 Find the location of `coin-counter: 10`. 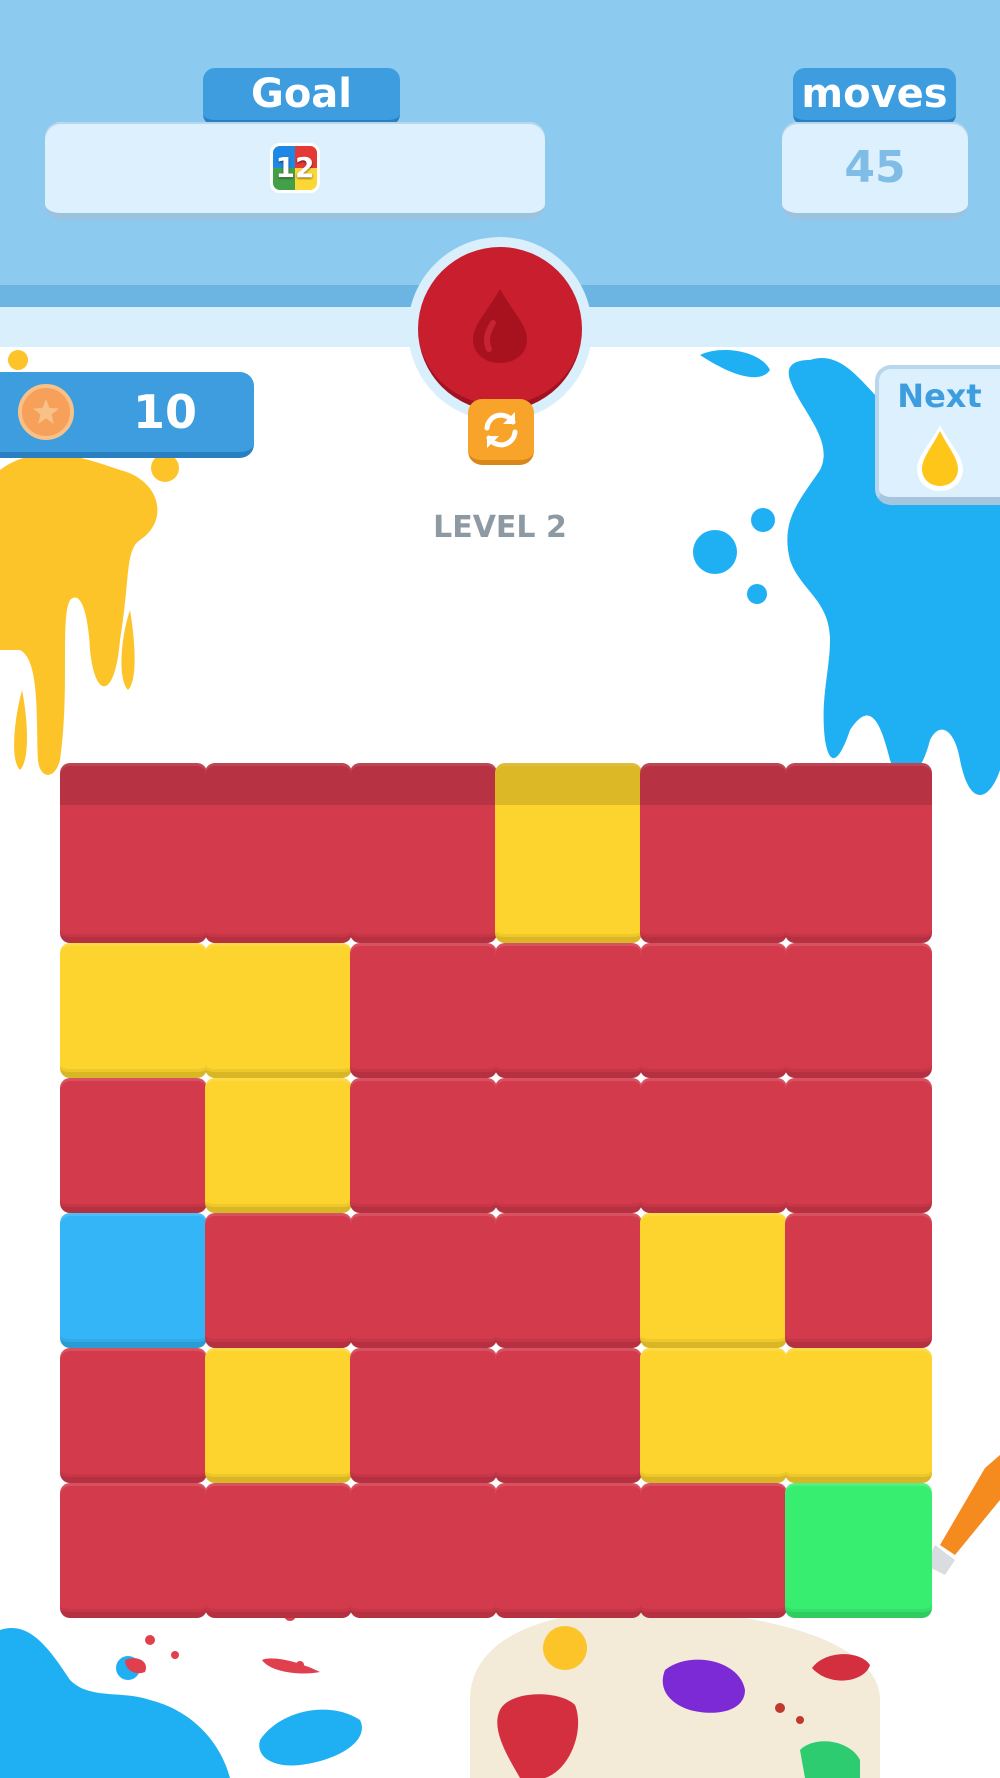

coin-counter: 10 is located at coordinates (127, 415).